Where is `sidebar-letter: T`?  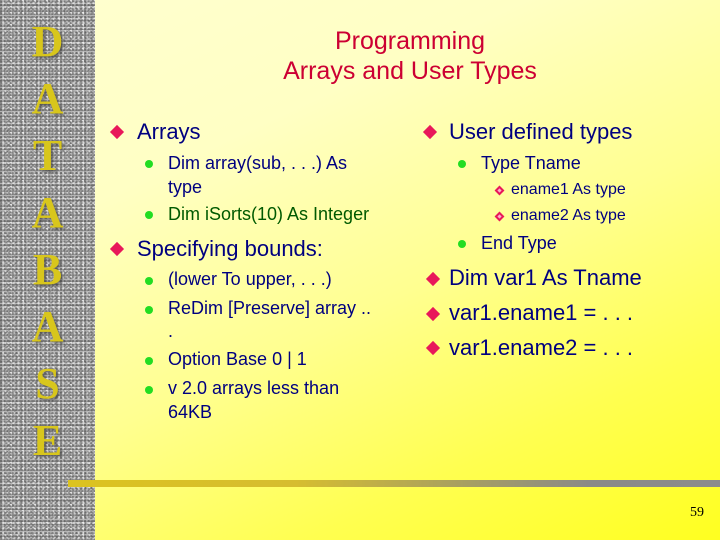 sidebar-letter: T is located at coordinates (47, 155).